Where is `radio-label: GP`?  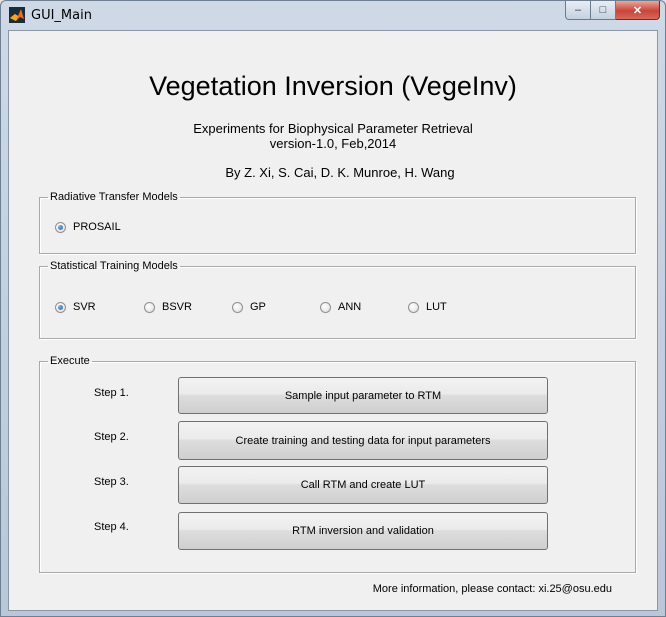
radio-label: GP is located at coordinates (258, 307).